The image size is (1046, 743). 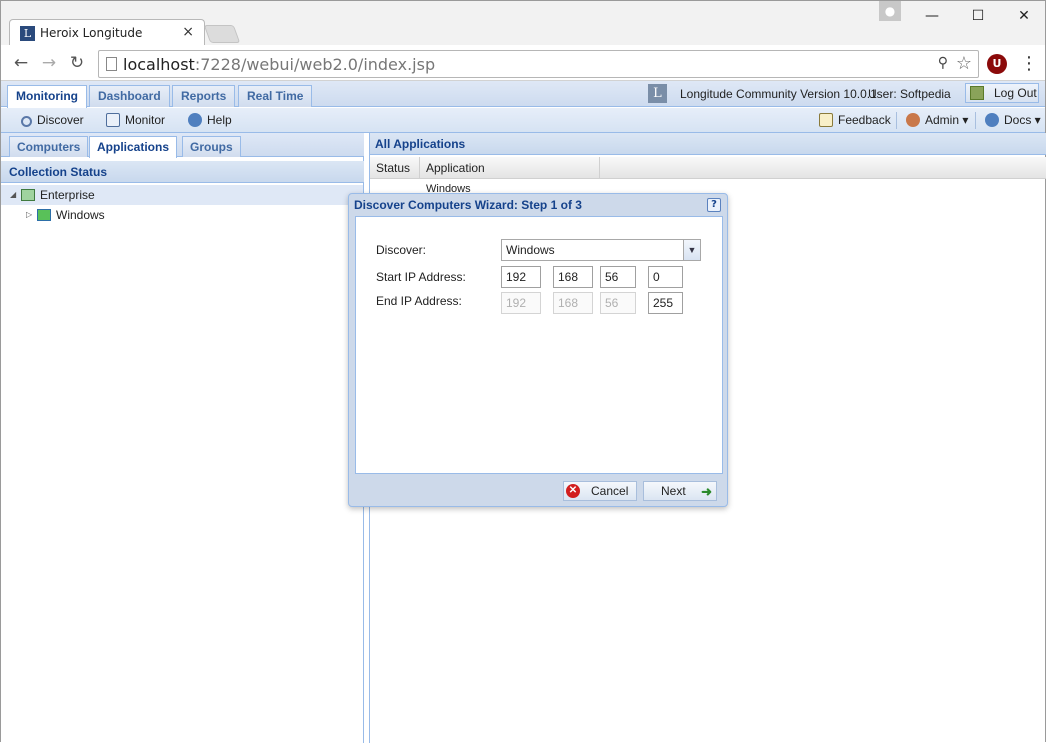 What do you see at coordinates (657, 93) in the screenshot?
I see `longitude-logo-icon: L` at bounding box center [657, 93].